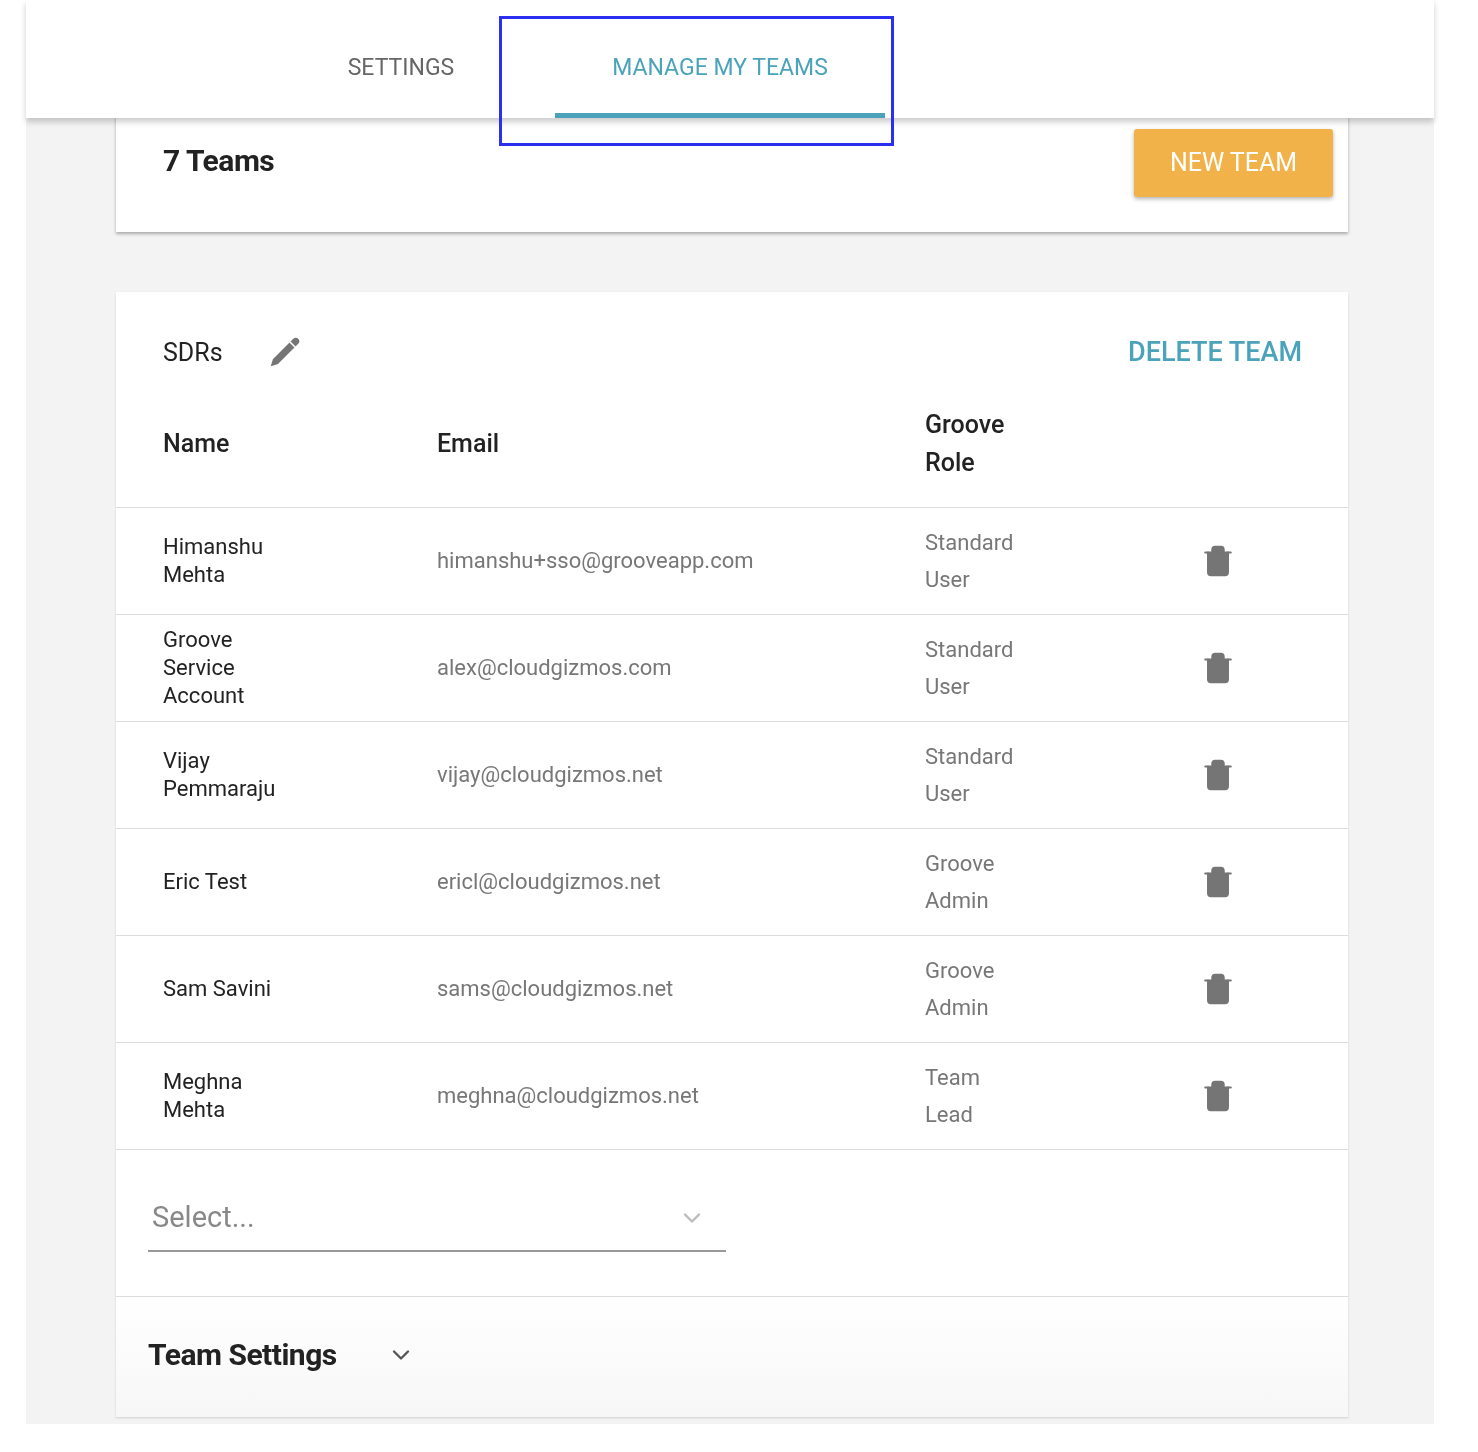 Image resolution: width=1478 pixels, height=1452 pixels. Describe the element at coordinates (401, 59) in the screenshot. I see `tab: SETTINGS` at that location.